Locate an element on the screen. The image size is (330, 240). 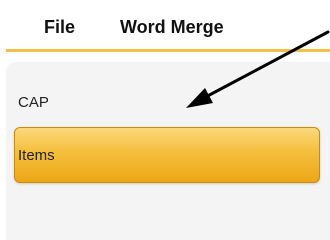
list-item-cap: CAP is located at coordinates (33, 103).